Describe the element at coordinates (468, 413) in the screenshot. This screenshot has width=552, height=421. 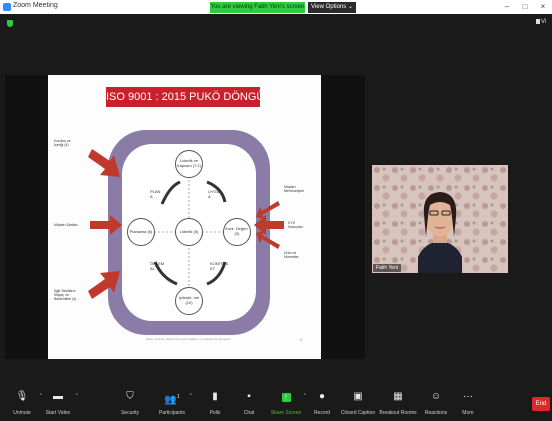
I see `more-label: More` at that location.